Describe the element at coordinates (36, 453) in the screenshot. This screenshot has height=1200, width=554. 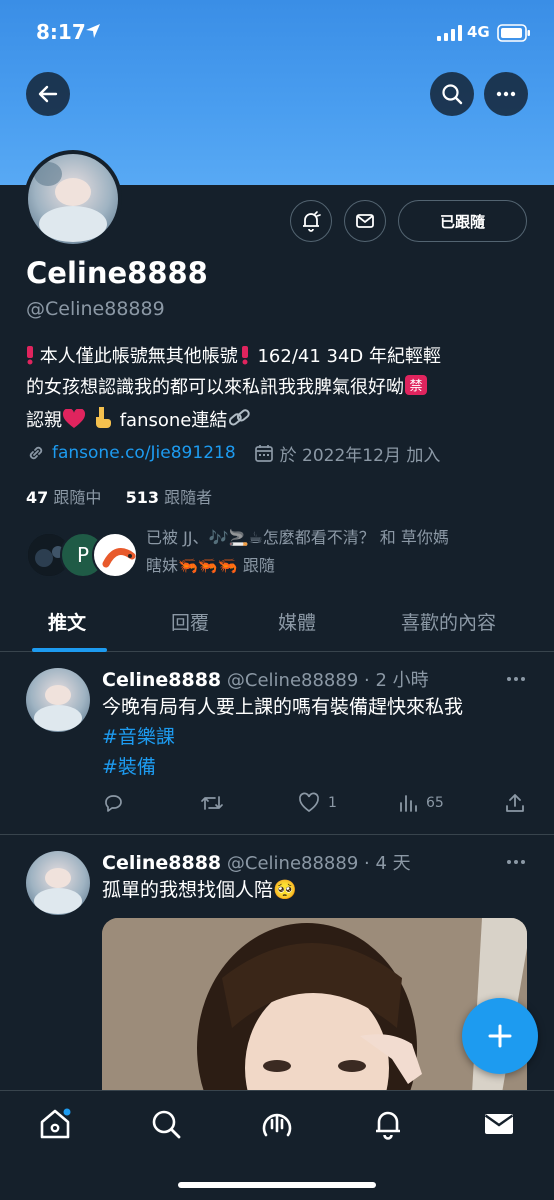
I see `link-icon` at that location.